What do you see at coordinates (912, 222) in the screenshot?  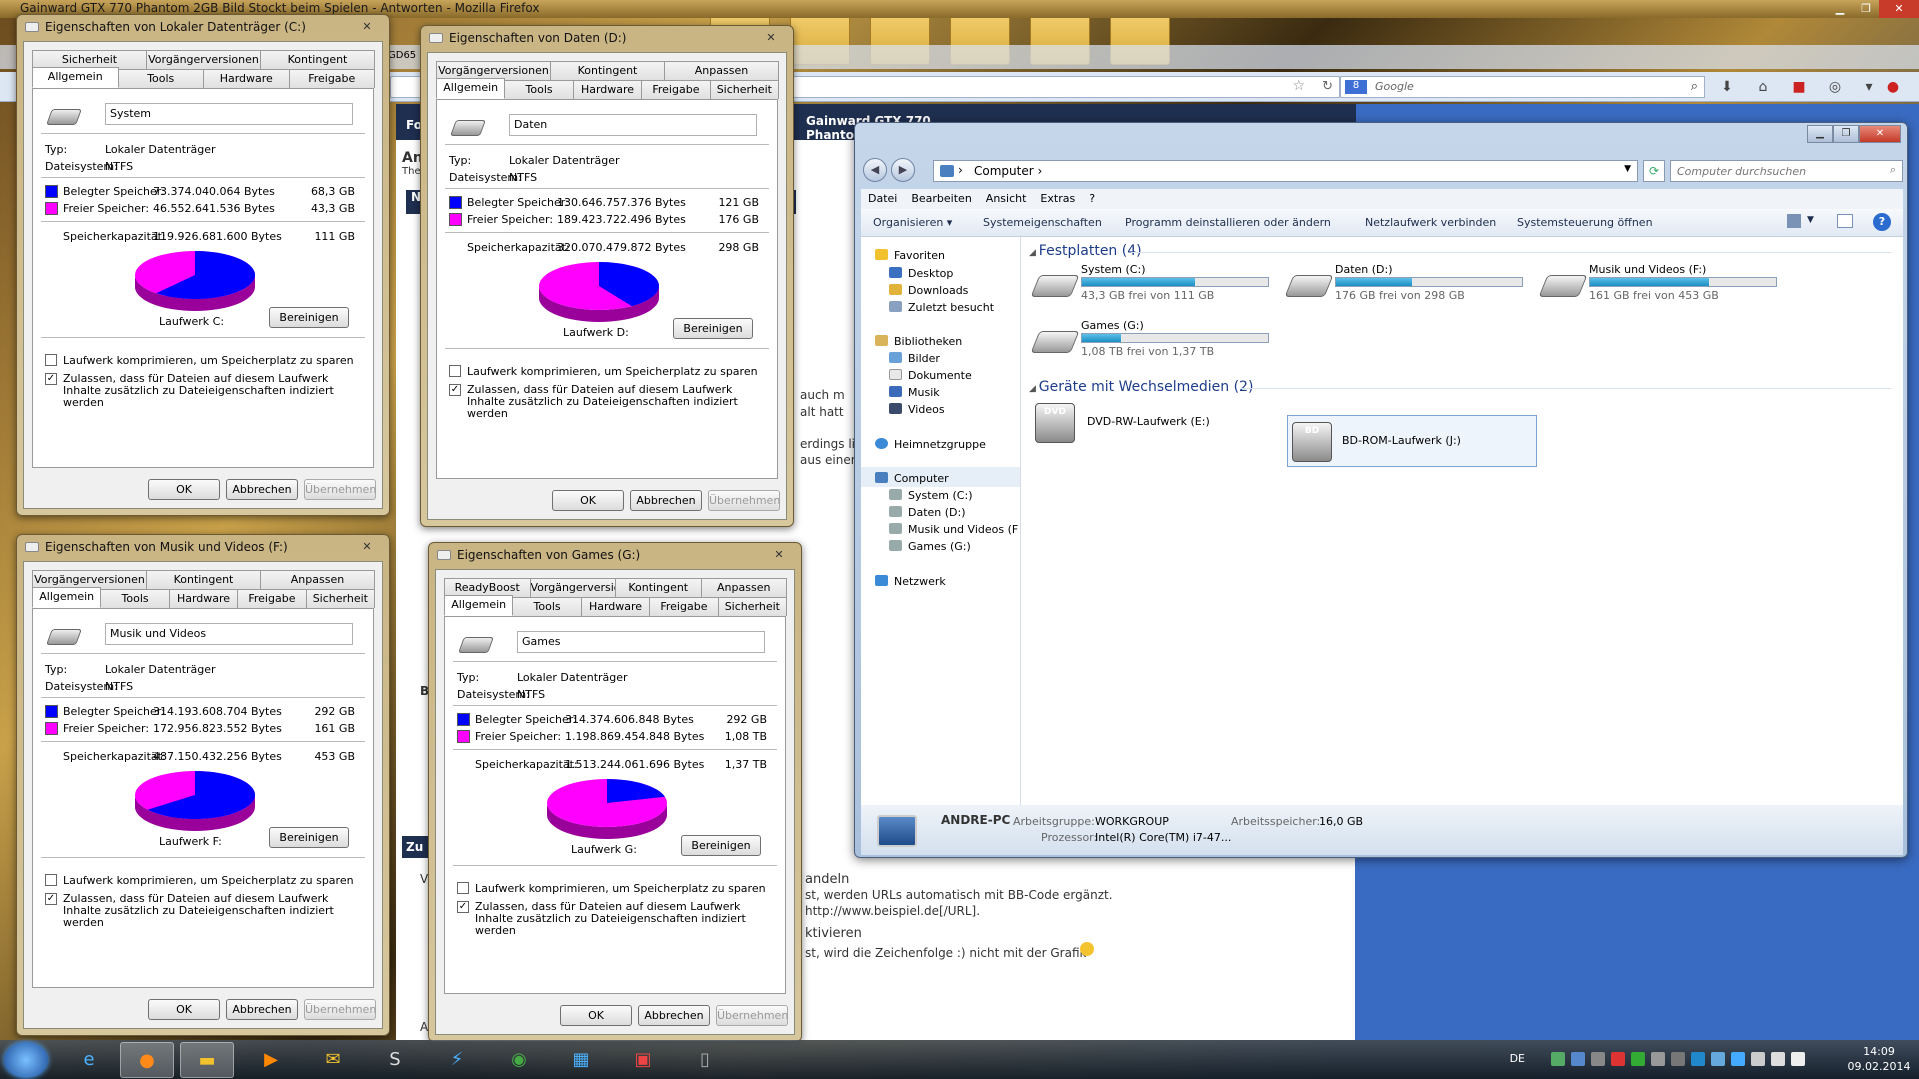 I see `organize-button: Organisieren ▾` at bounding box center [912, 222].